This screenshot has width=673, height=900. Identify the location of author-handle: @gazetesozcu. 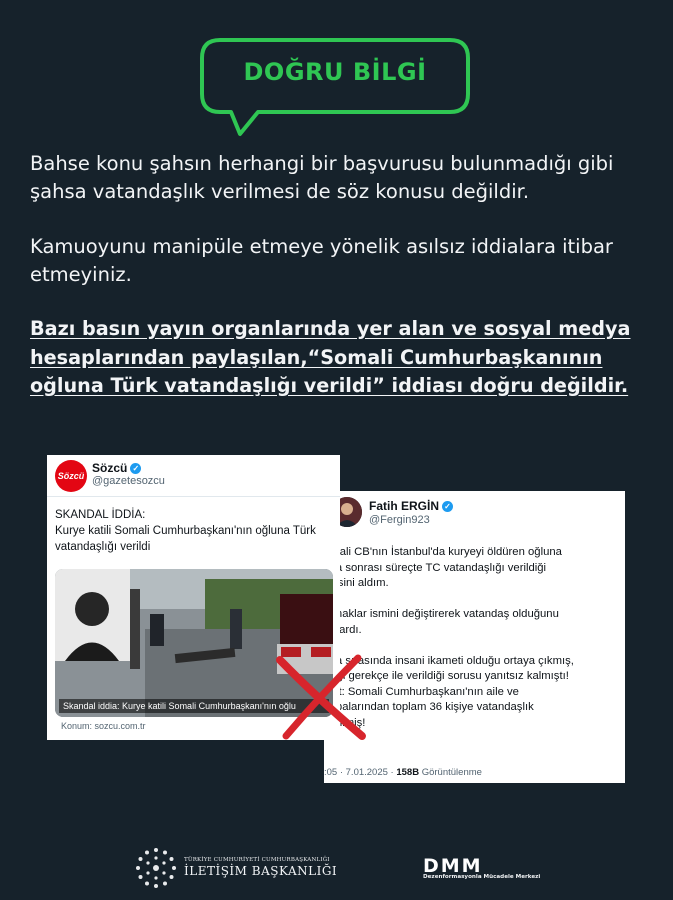
(128, 481).